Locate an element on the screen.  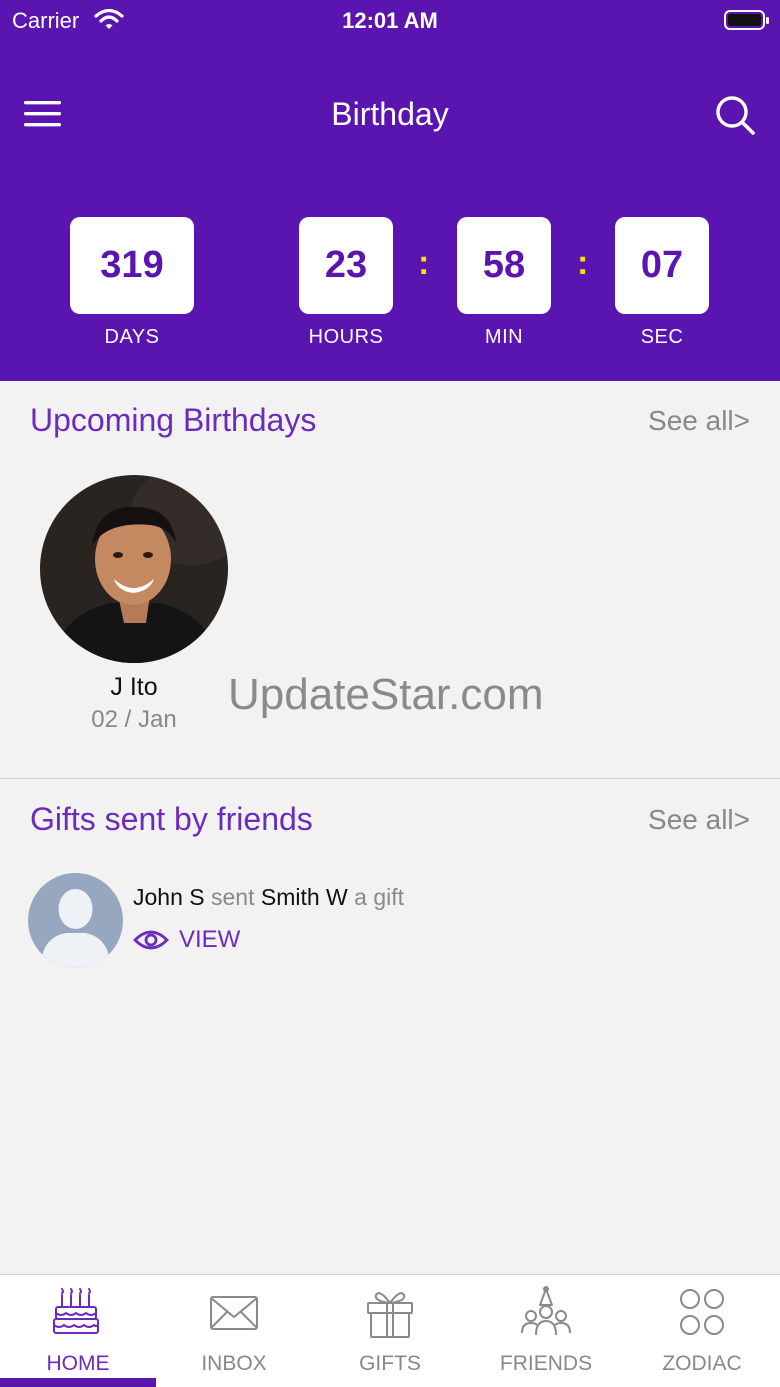
envelope-icon is located at coordinates (234, 1313).